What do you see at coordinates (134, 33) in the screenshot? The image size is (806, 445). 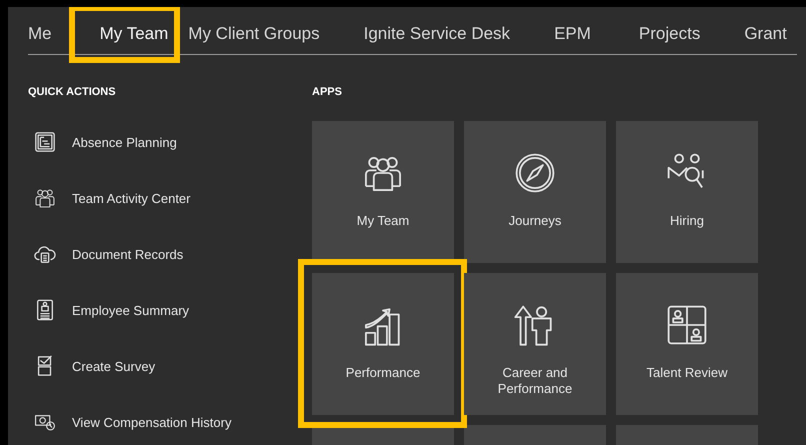 I see `nav-tab: My Team` at bounding box center [134, 33].